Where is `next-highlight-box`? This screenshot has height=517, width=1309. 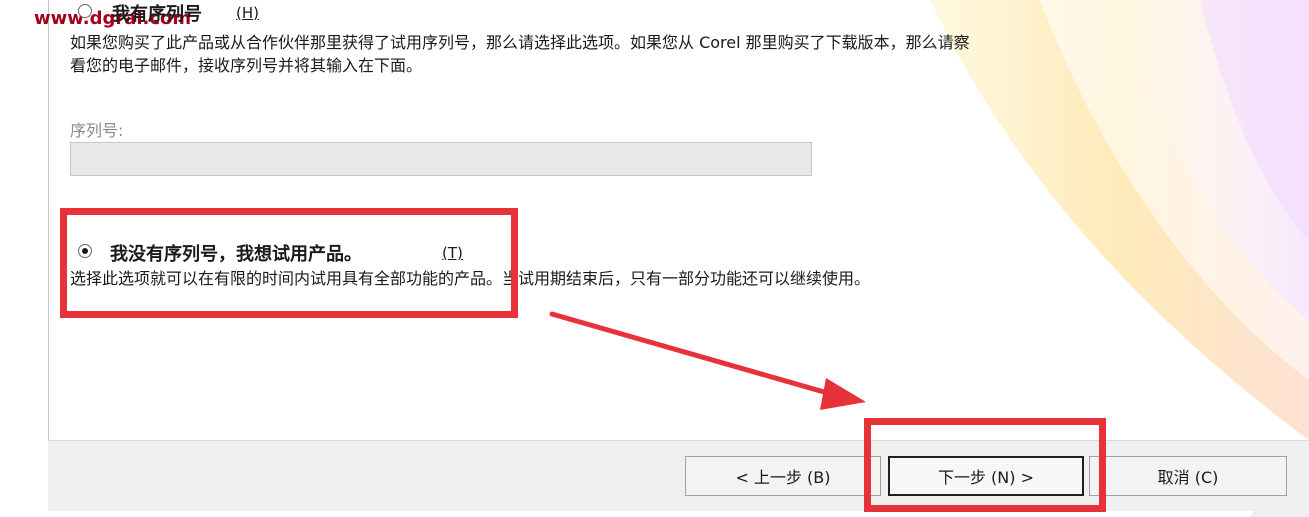 next-highlight-box is located at coordinates (985, 465).